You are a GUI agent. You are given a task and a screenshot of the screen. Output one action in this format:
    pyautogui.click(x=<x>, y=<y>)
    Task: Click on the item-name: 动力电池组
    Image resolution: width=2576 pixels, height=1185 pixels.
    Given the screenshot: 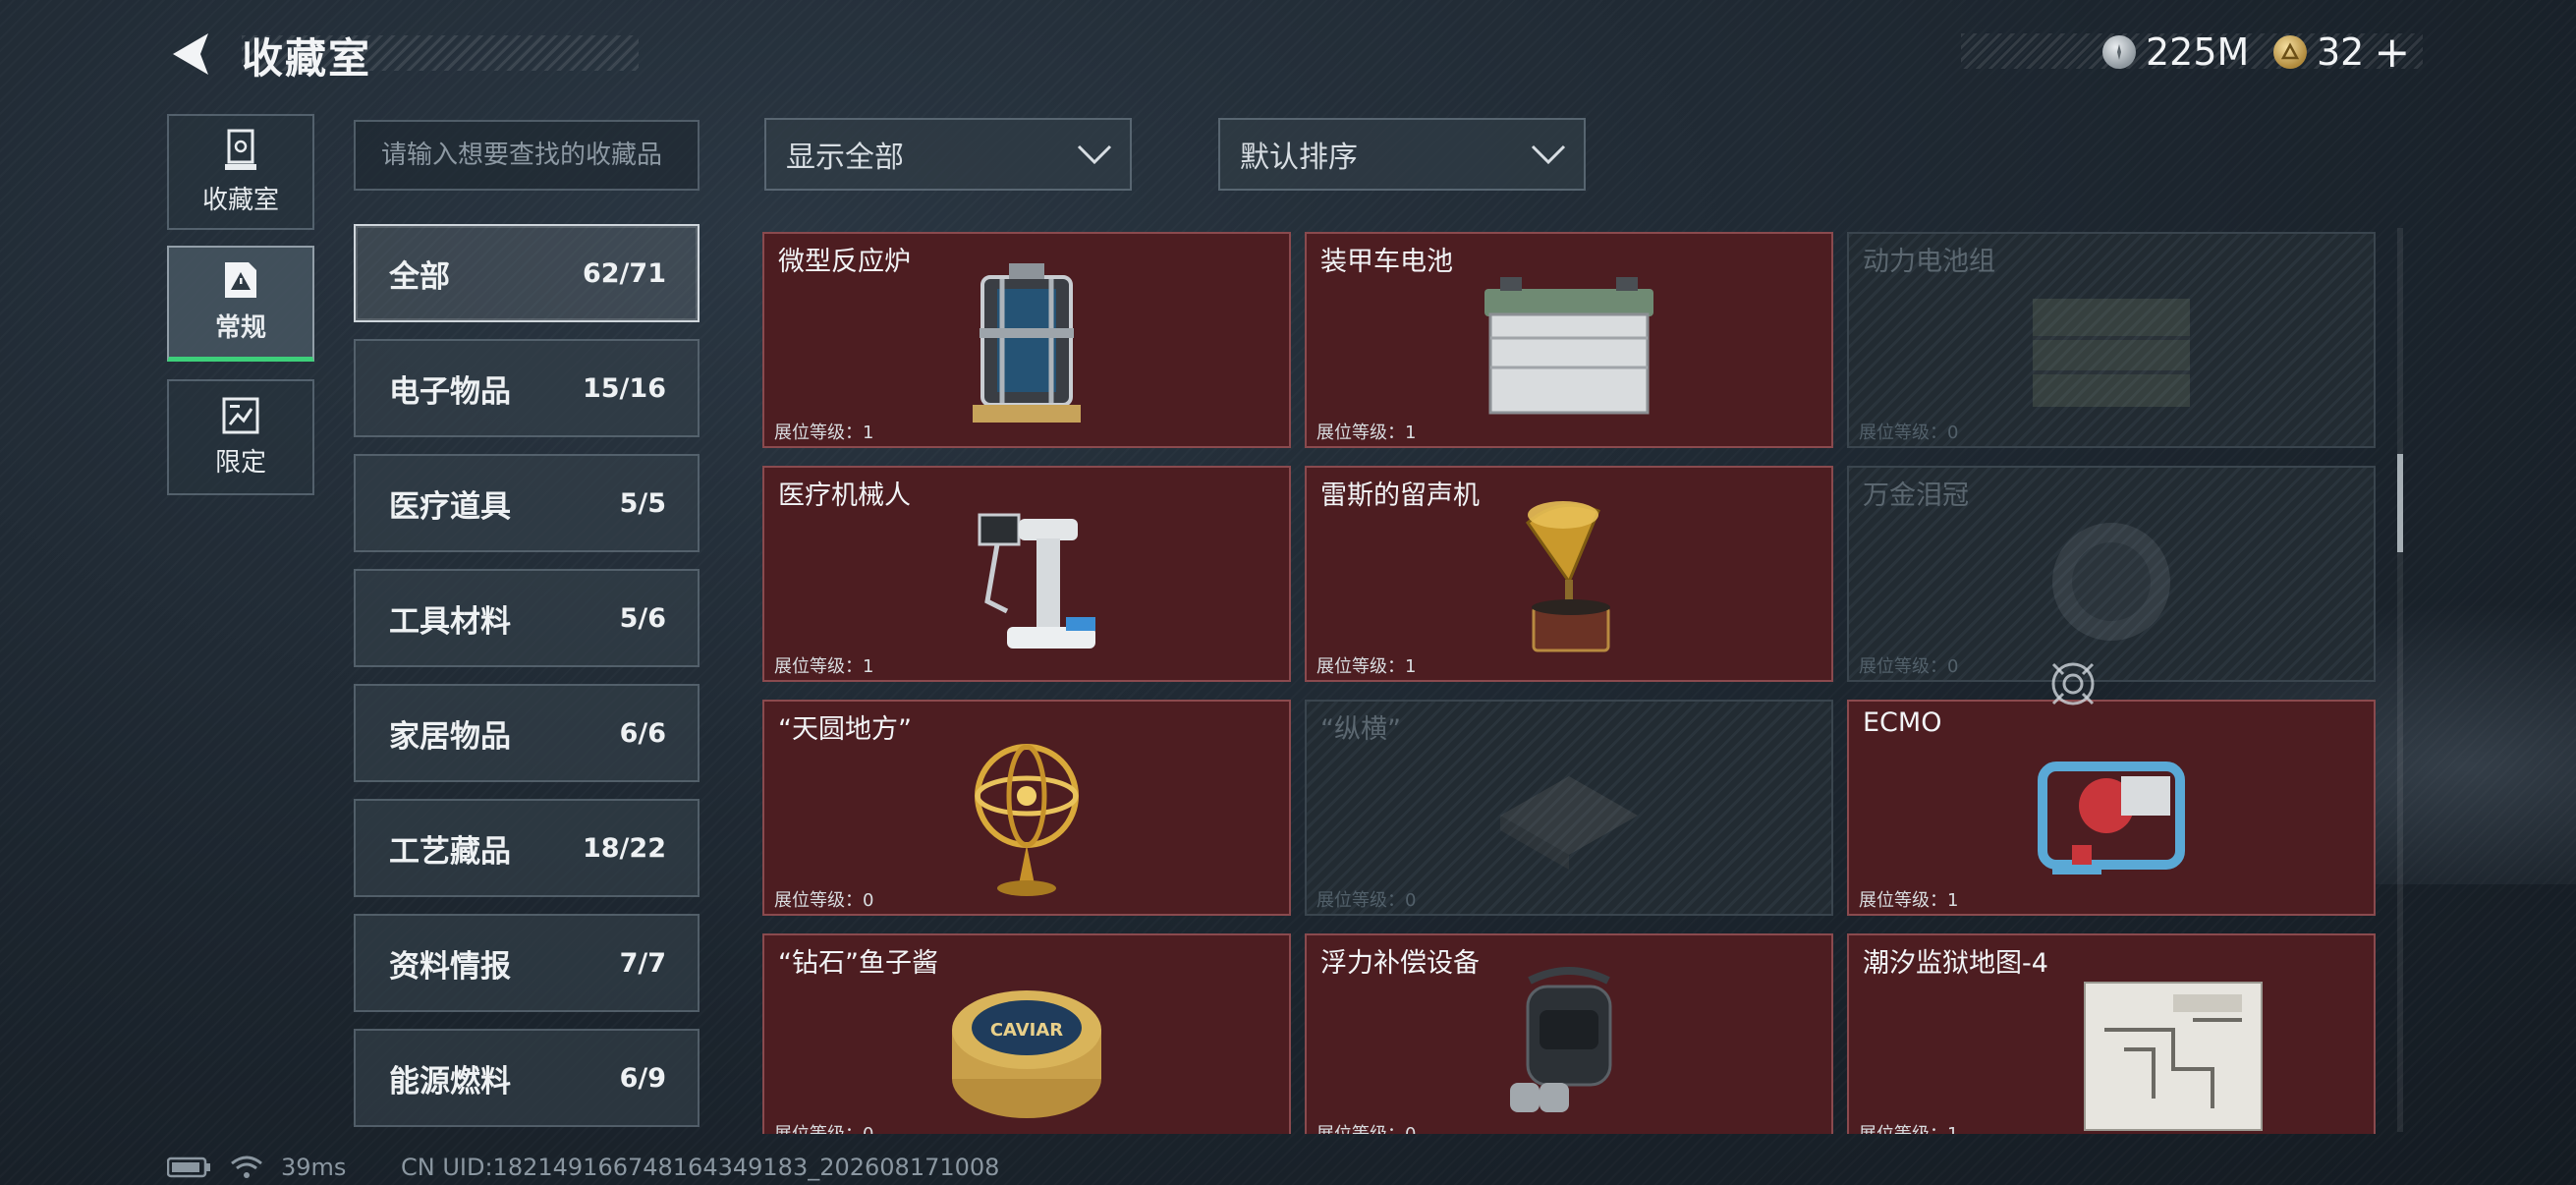 What is the action you would take?
    pyautogui.click(x=1929, y=262)
    